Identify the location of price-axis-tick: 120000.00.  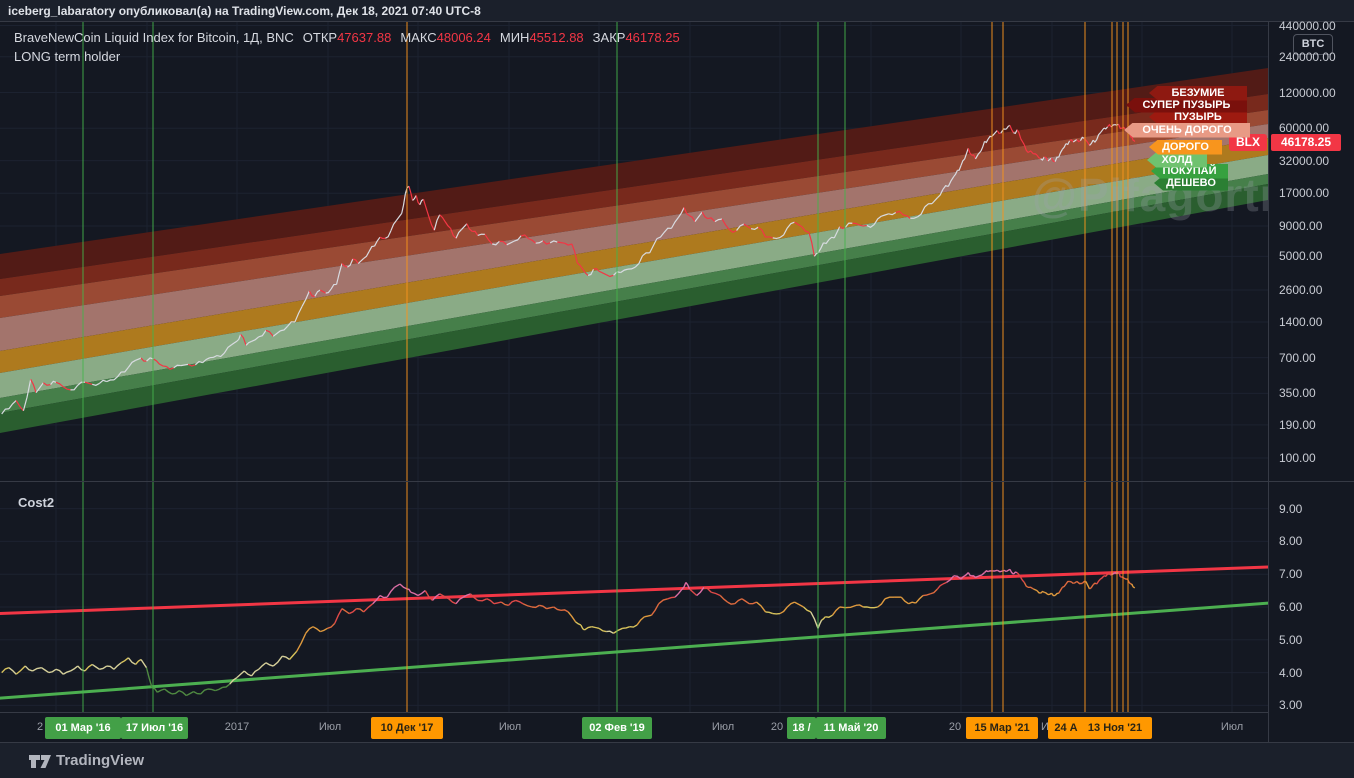
(1307, 92).